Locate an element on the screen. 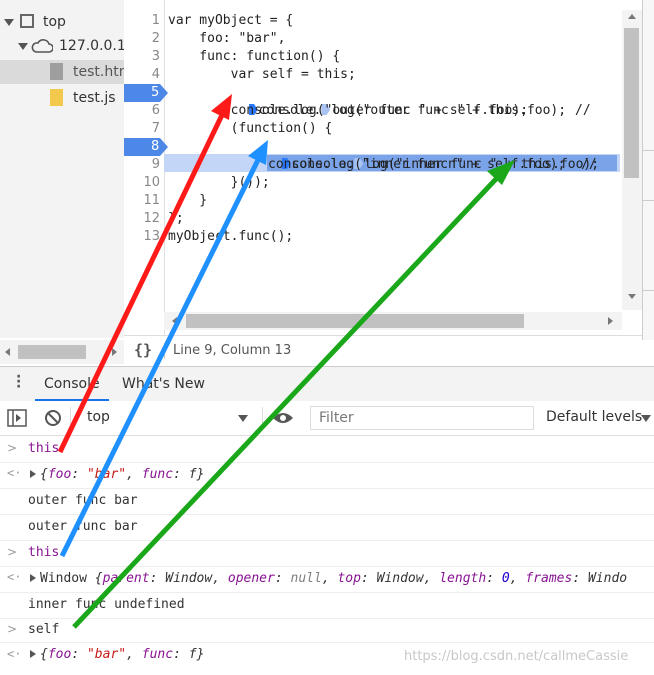  tree-scrollbar is located at coordinates (62, 352).